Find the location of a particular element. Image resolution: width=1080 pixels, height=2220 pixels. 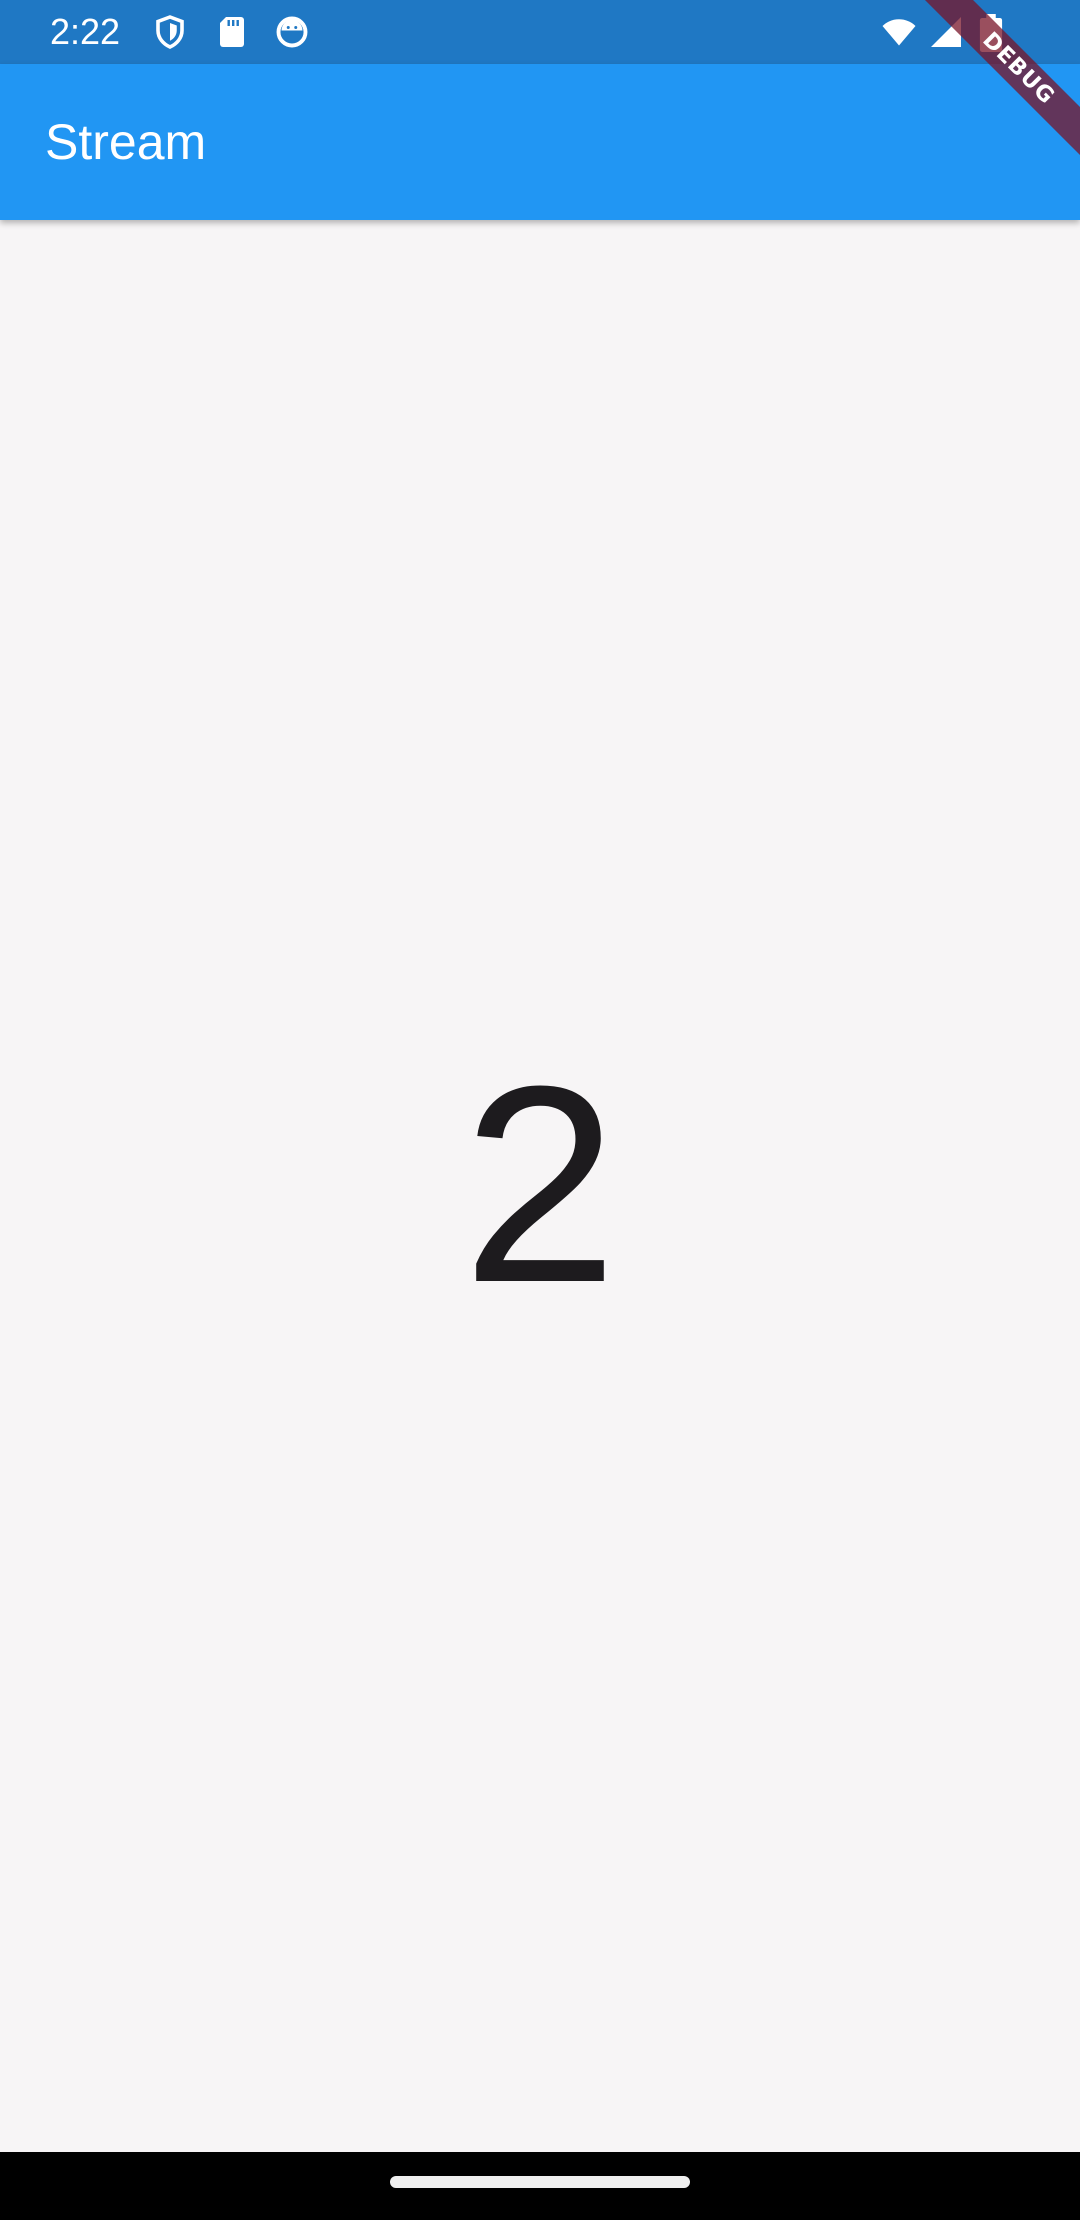

cellular-signal-icon is located at coordinates (946, 32).